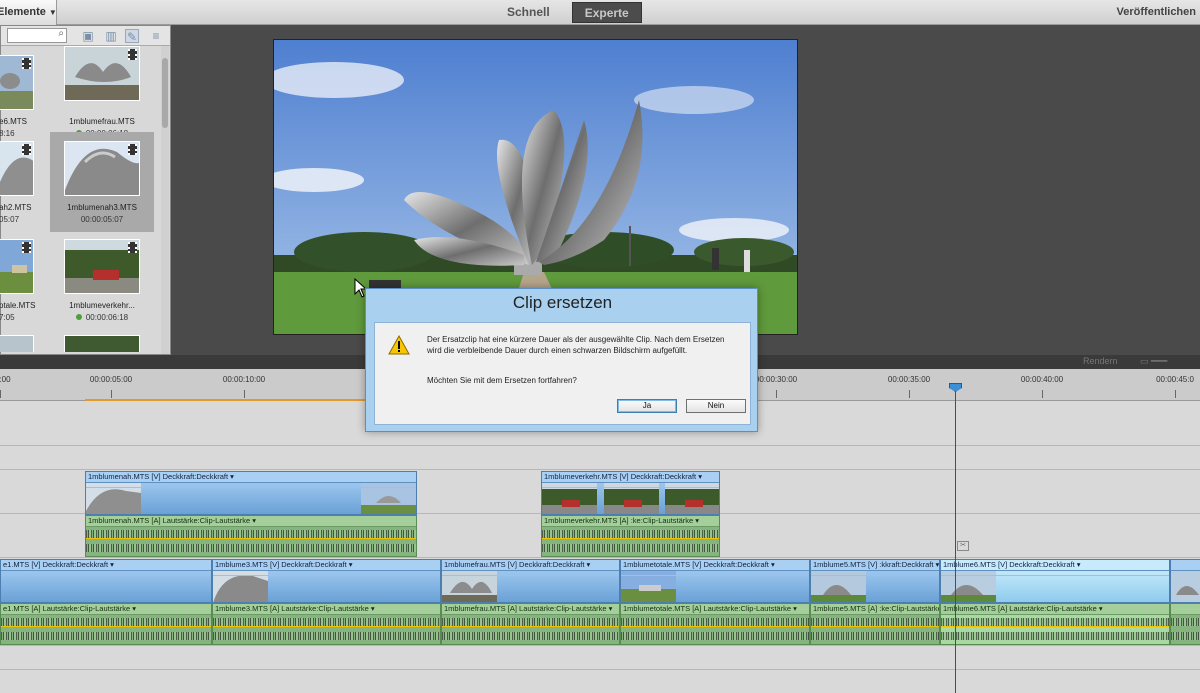 The width and height of the screenshot is (1200, 693). What do you see at coordinates (165, 200) in the screenshot?
I see `assets-scrollbar` at bounding box center [165, 200].